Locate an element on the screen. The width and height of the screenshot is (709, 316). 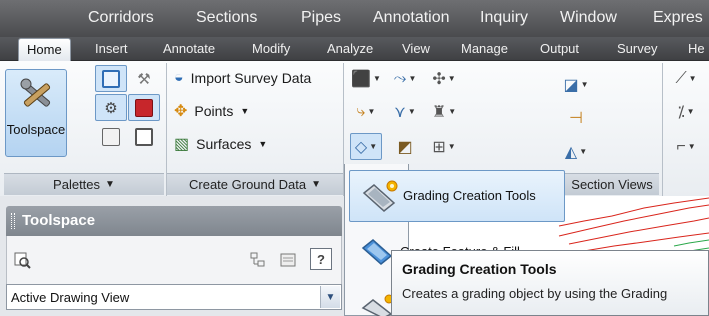
magnifier-icon is located at coordinates (22, 260).